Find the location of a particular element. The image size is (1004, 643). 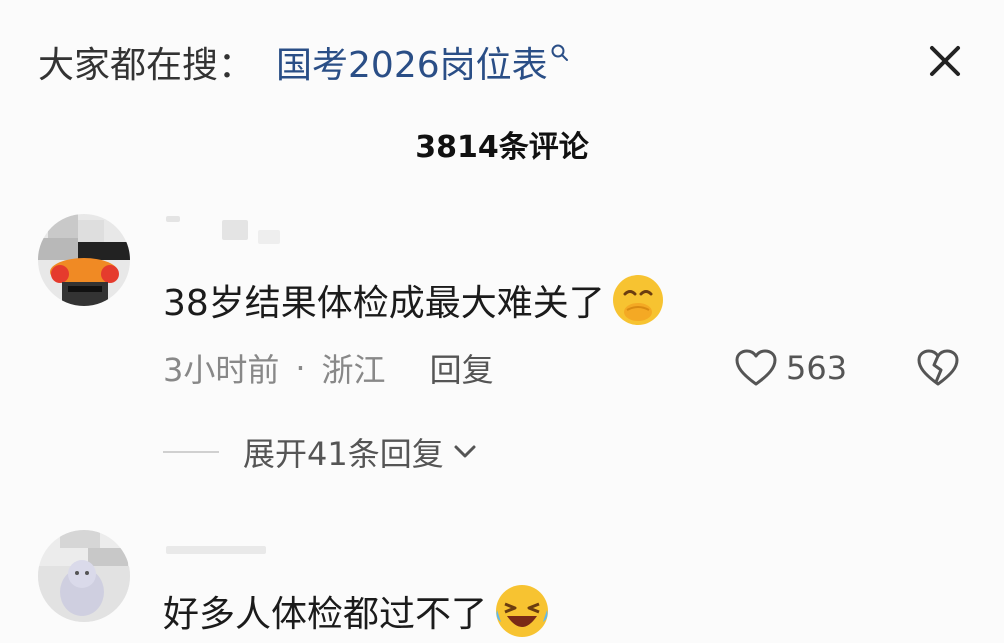

smirking-hand-over-mouth-emoji is located at coordinates (637, 300).